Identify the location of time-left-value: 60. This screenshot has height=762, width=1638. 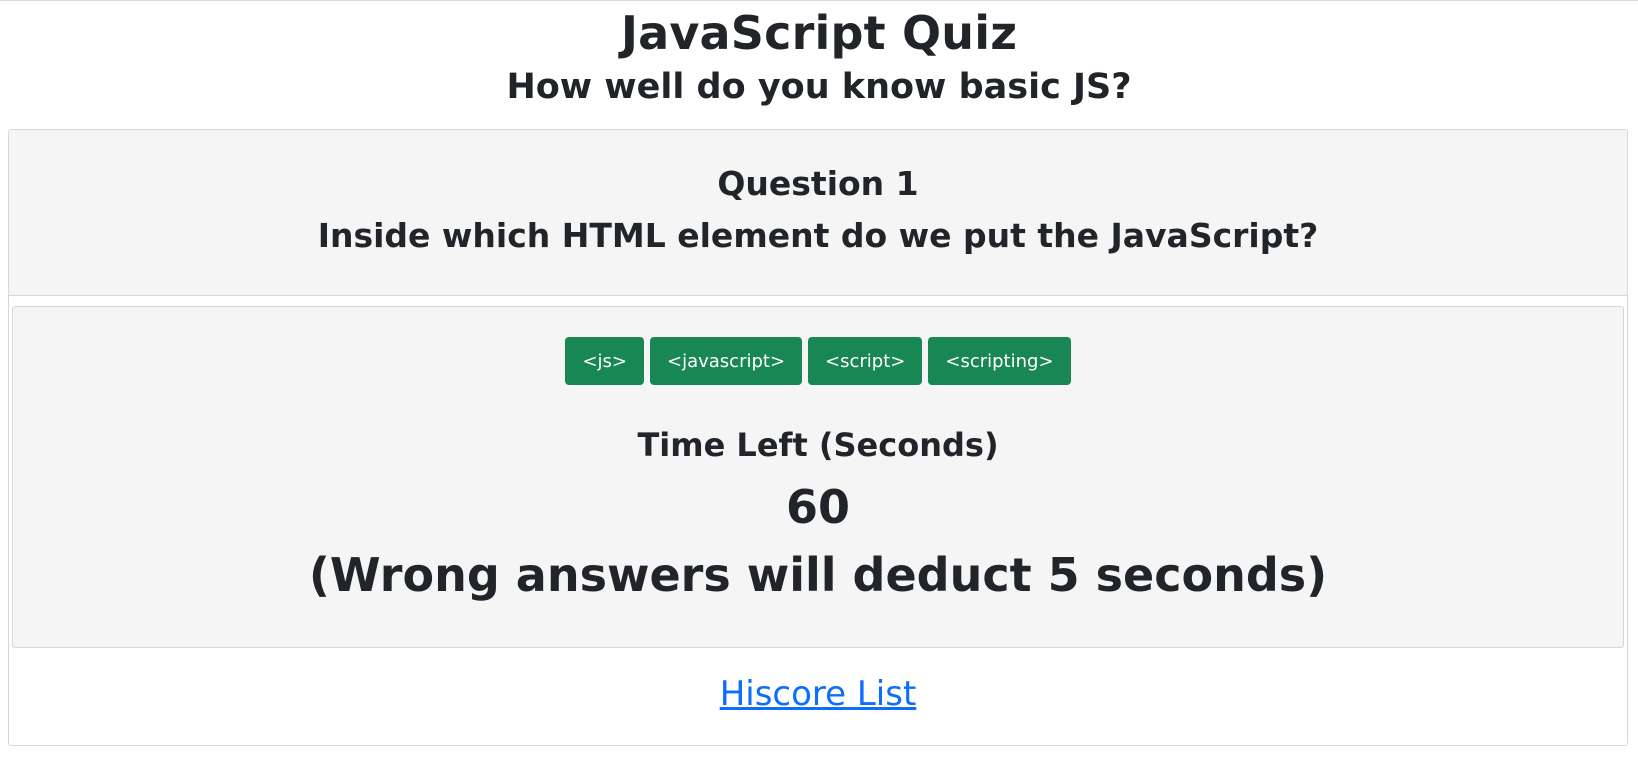
(817, 507).